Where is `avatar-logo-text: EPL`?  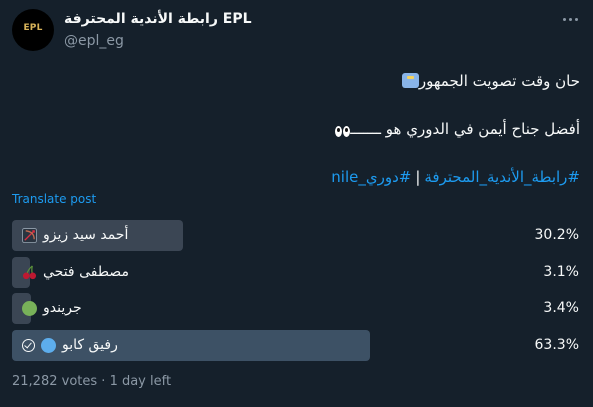
avatar-logo-text: EPL is located at coordinates (33, 28).